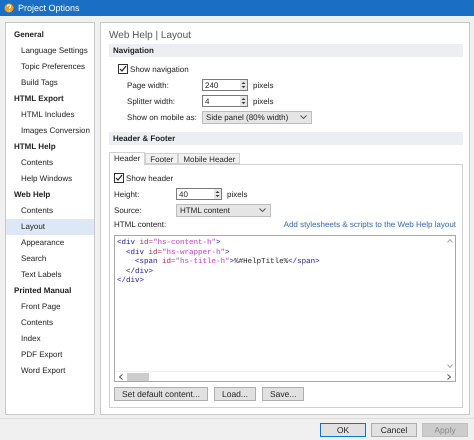 The image size is (474, 440). Describe the element at coordinates (50, 275) in the screenshot. I see `sidebar-item: Text Labels` at that location.